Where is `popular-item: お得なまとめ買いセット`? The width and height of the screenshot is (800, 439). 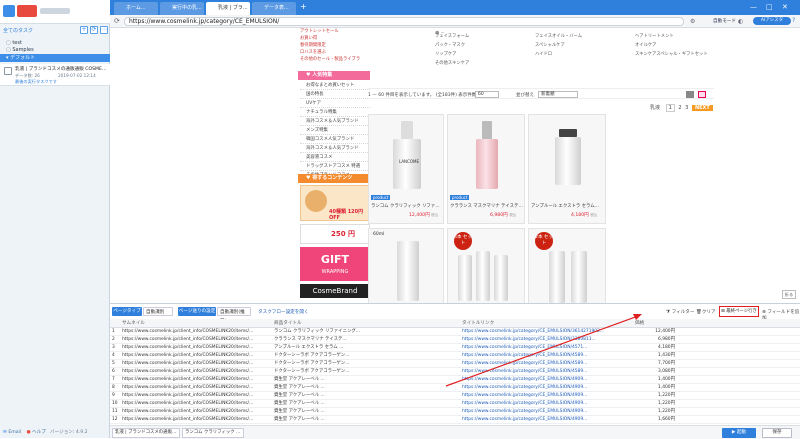
popular-item: お得なまとめ買いセット is located at coordinates (335, 85).